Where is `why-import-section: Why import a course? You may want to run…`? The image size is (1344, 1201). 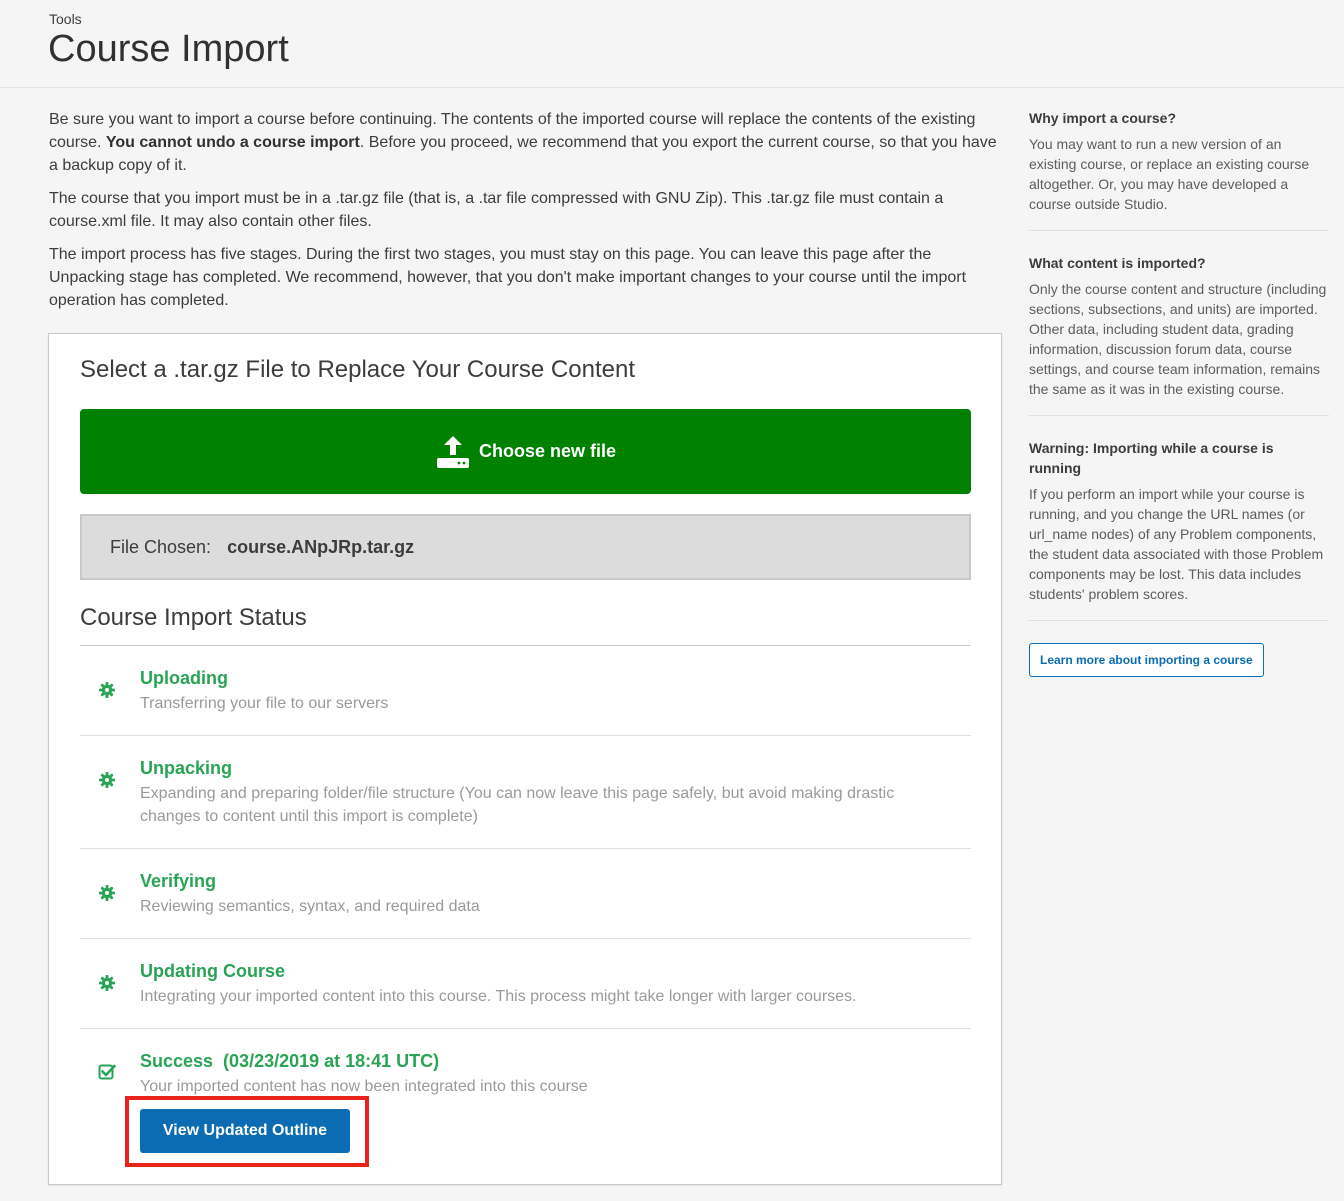 why-import-section: Why import a course? You may want to run… is located at coordinates (1179, 169).